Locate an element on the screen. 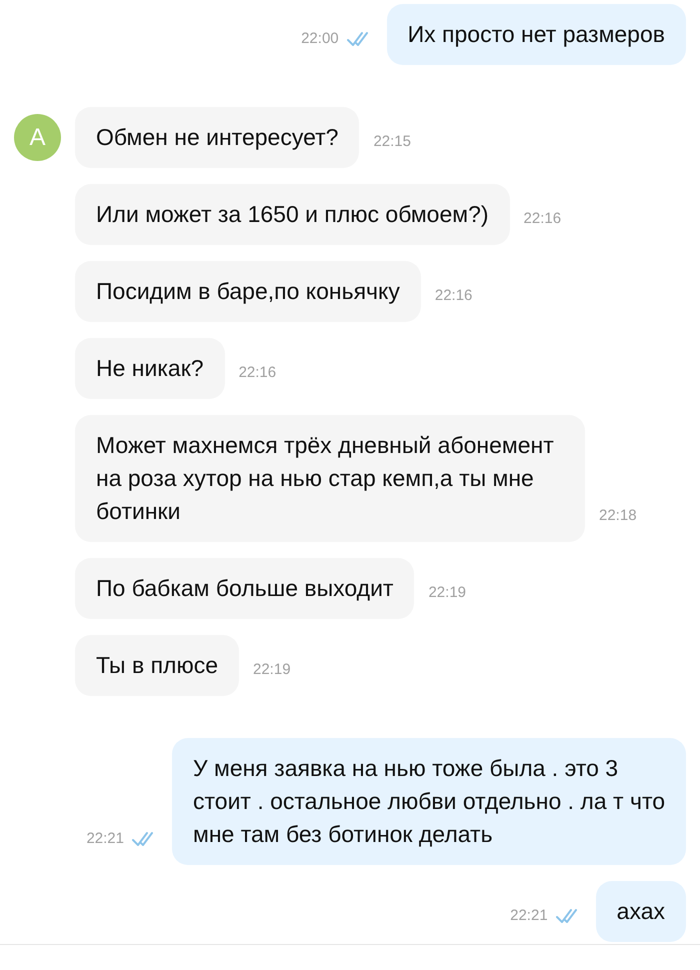  message-bubble: У меня заявка на нью тоже была . это 3 стоит . остальное любви отдельно . ла т что мне там без ботинок делать is located at coordinates (429, 801).